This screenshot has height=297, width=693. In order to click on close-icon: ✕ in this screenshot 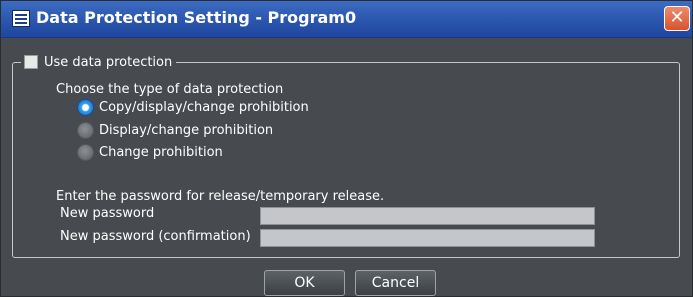, I will do `click(677, 17)`.